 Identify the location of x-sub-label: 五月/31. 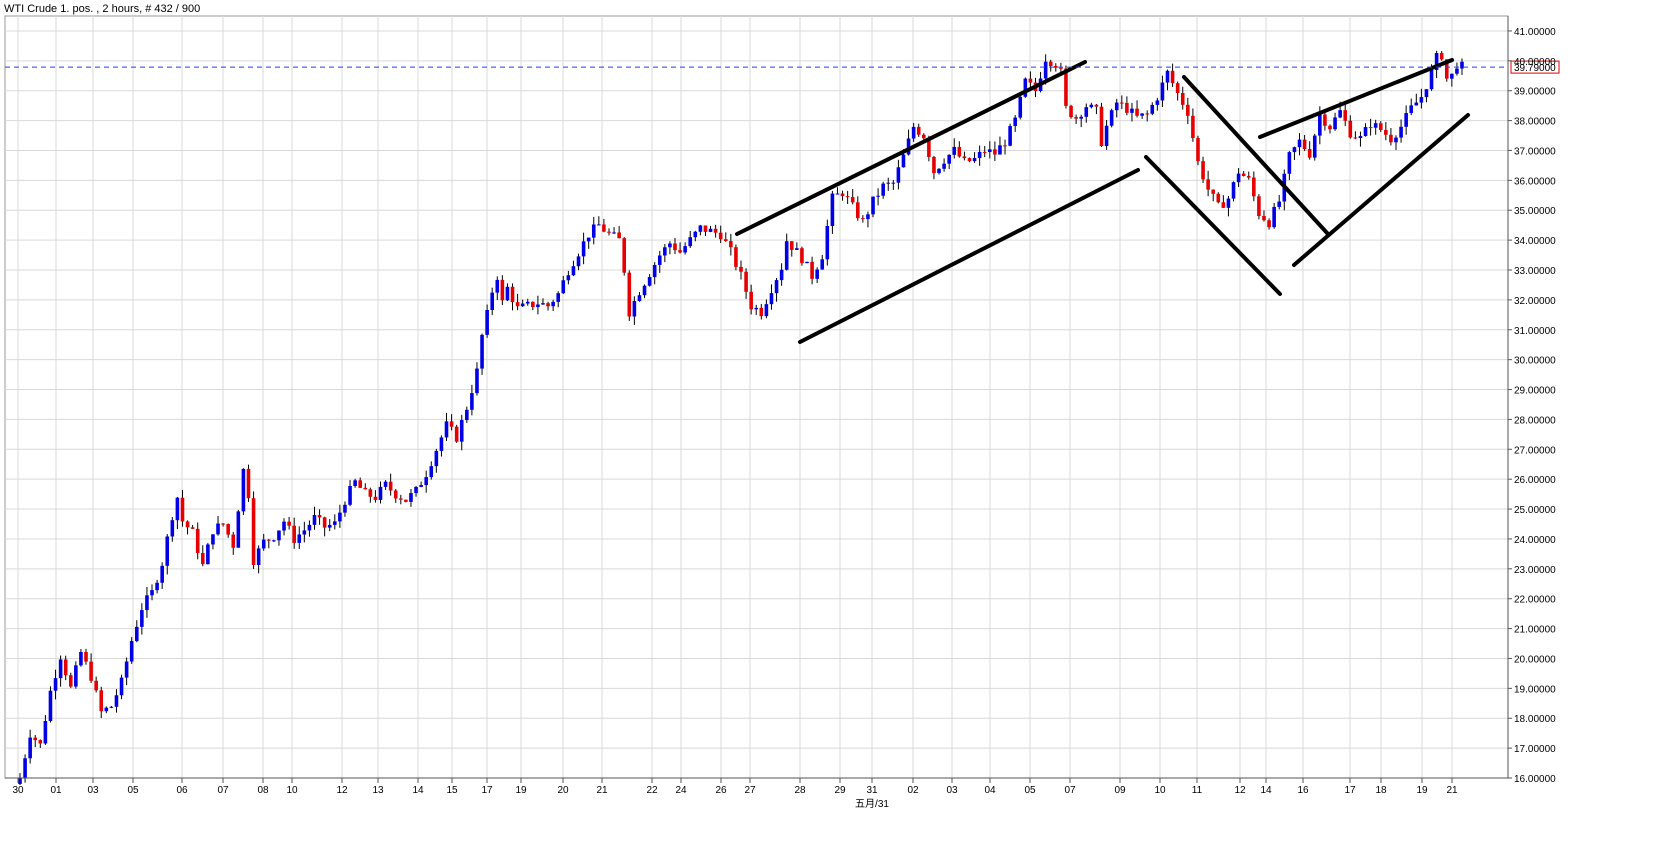
(872, 804).